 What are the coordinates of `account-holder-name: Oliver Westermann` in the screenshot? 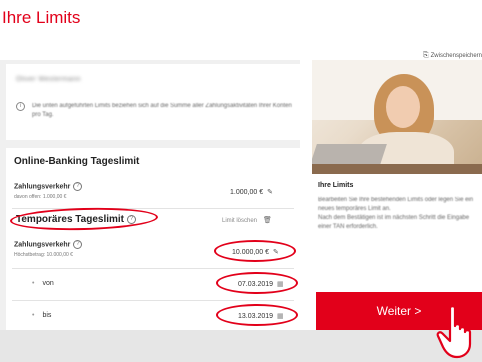 It's located at (48, 79).